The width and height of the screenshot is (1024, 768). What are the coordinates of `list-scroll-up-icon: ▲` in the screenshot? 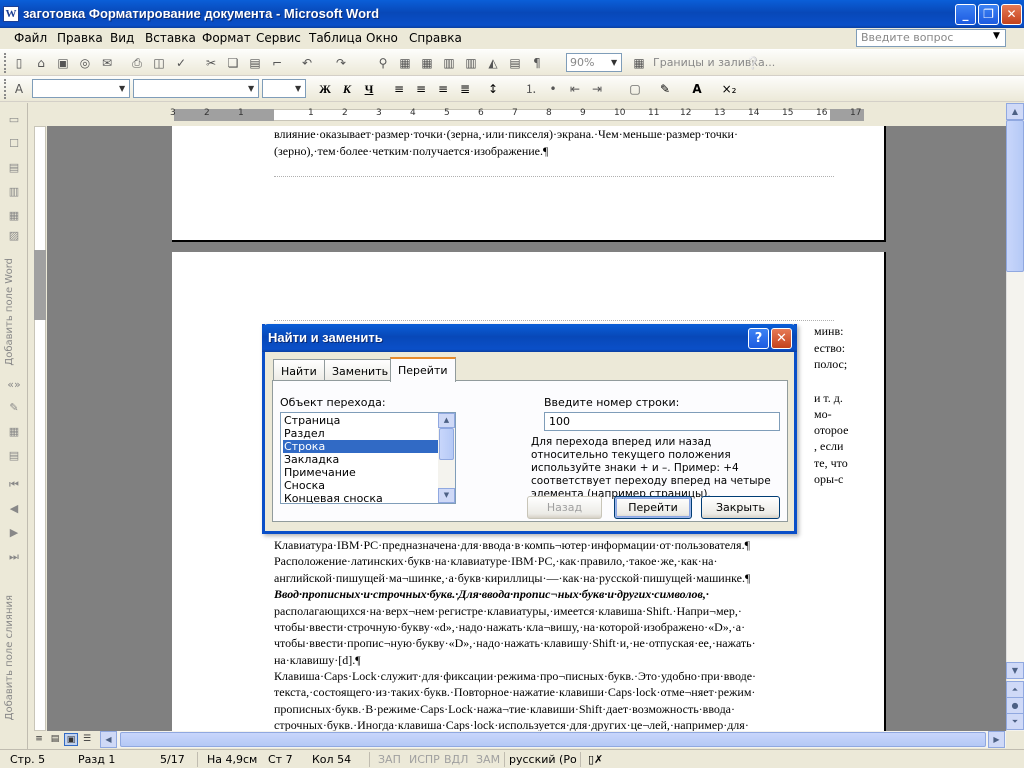 It's located at (446, 420).